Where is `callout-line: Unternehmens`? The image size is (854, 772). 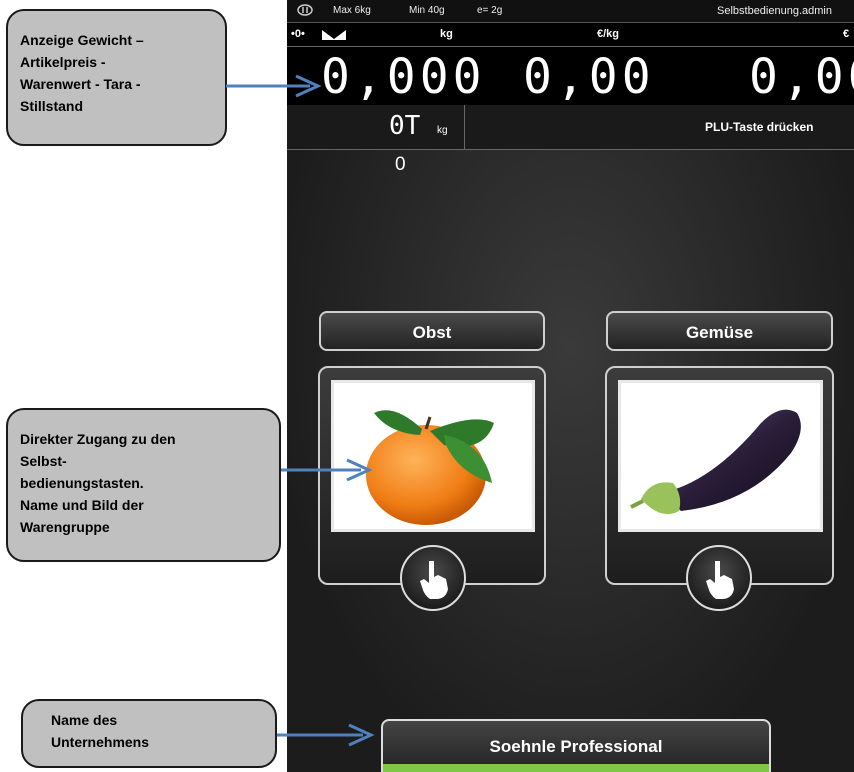
callout-line: Unternehmens is located at coordinates (100, 742).